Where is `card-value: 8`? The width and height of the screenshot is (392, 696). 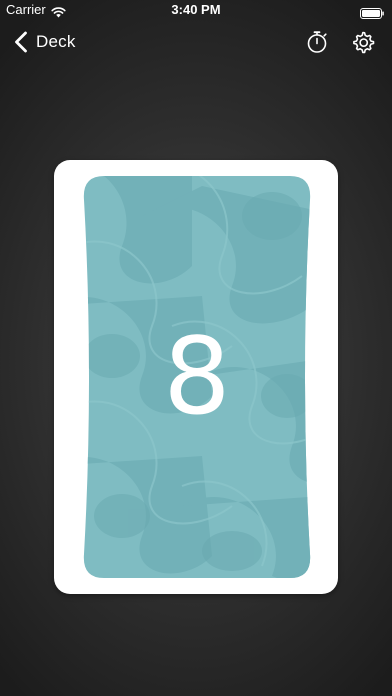 card-value: 8 is located at coordinates (197, 376).